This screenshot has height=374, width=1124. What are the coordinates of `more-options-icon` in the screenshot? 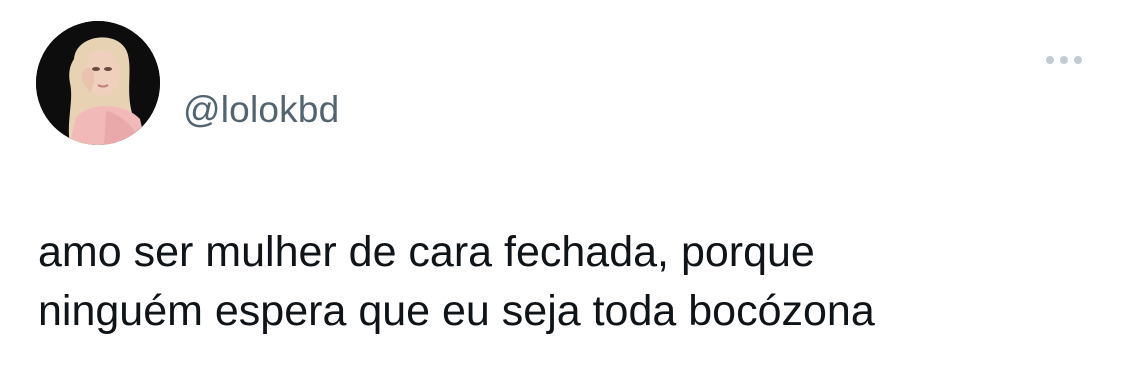 It's located at (1064, 60).